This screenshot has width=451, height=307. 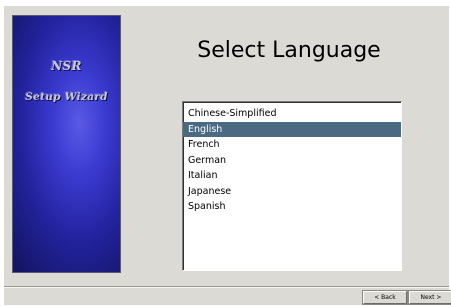 What do you see at coordinates (292, 176) in the screenshot?
I see `language-list-item: Italian` at bounding box center [292, 176].